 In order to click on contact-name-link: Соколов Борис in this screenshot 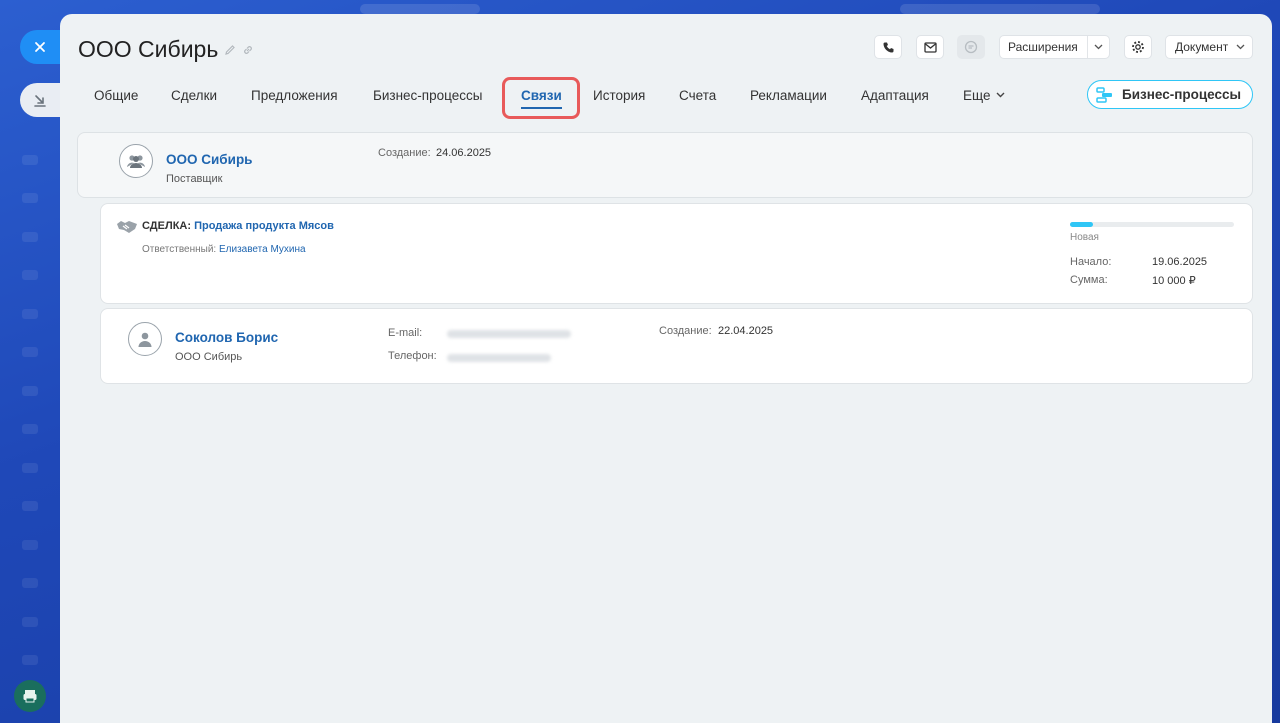, I will do `click(226, 337)`.